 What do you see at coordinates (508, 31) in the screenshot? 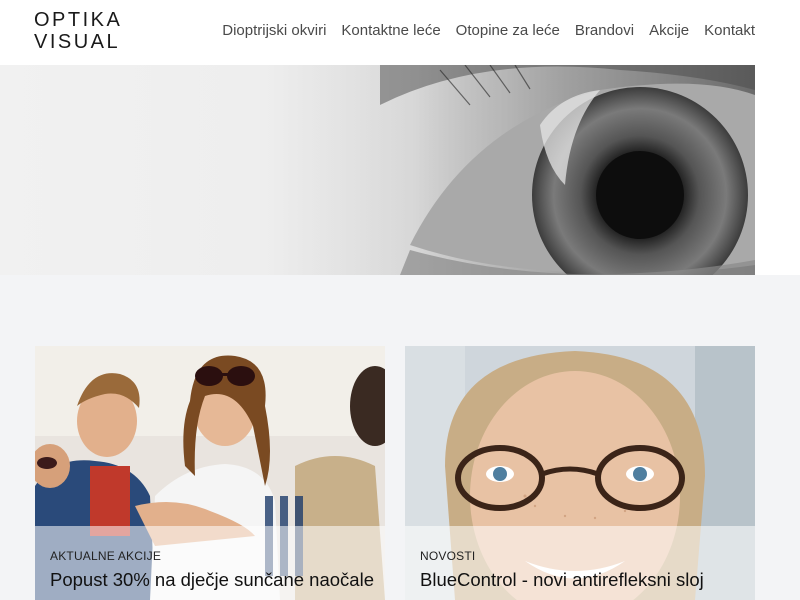
I see `nav-otopine-za-lece: Otopine za leće` at bounding box center [508, 31].